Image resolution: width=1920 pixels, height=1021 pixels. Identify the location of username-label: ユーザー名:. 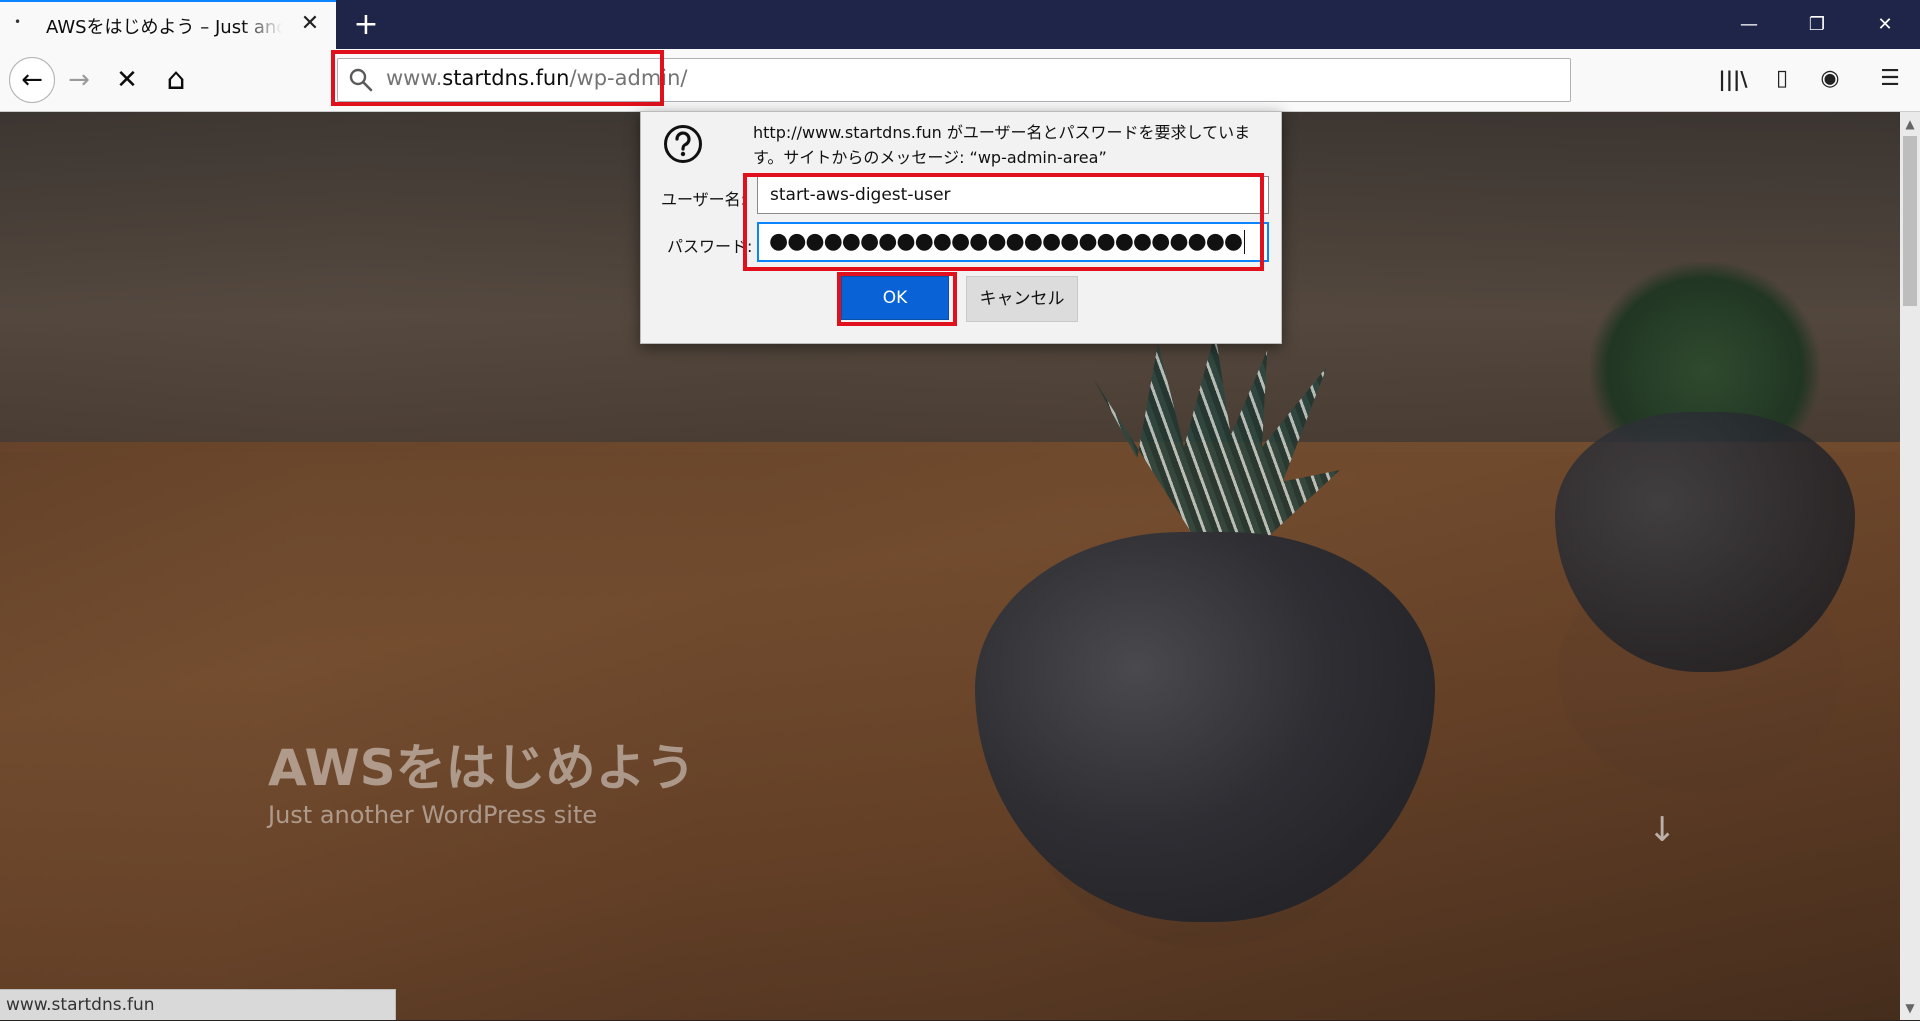
(704, 199).